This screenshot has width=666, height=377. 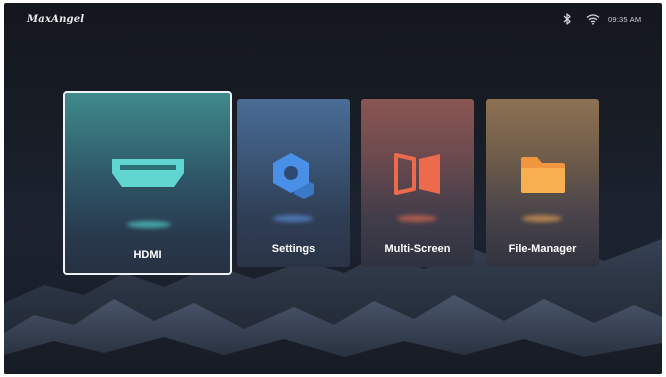 What do you see at coordinates (293, 249) in the screenshot?
I see `app-label-settings: Settings` at bounding box center [293, 249].